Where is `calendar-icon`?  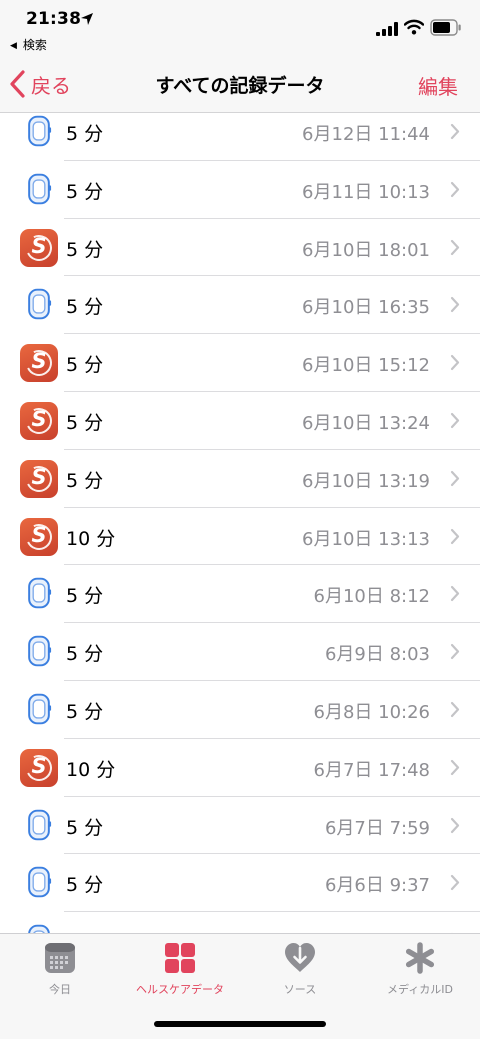
calendar-icon is located at coordinates (60, 958).